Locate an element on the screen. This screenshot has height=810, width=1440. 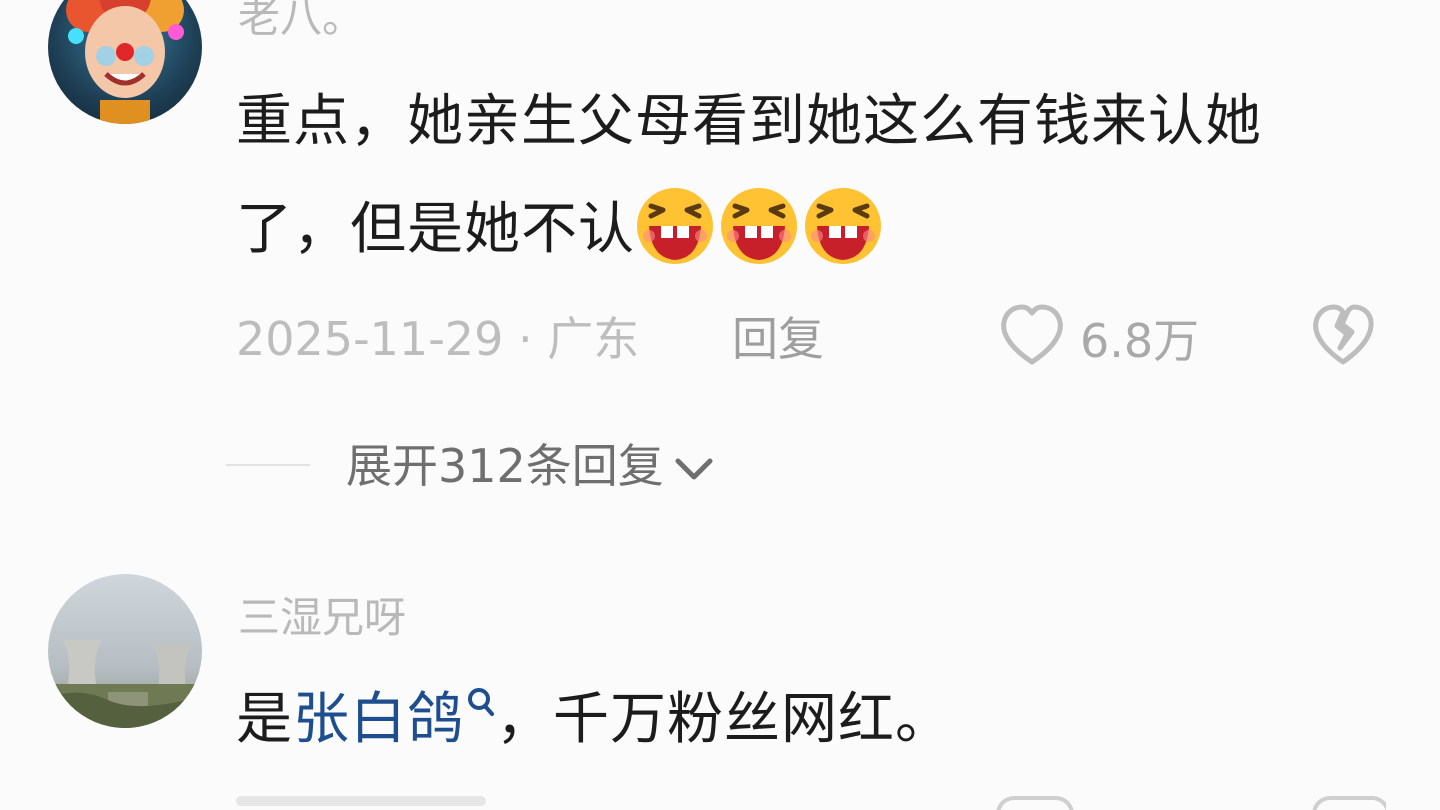
comment-text-fragment: 是 is located at coordinates (264, 719).